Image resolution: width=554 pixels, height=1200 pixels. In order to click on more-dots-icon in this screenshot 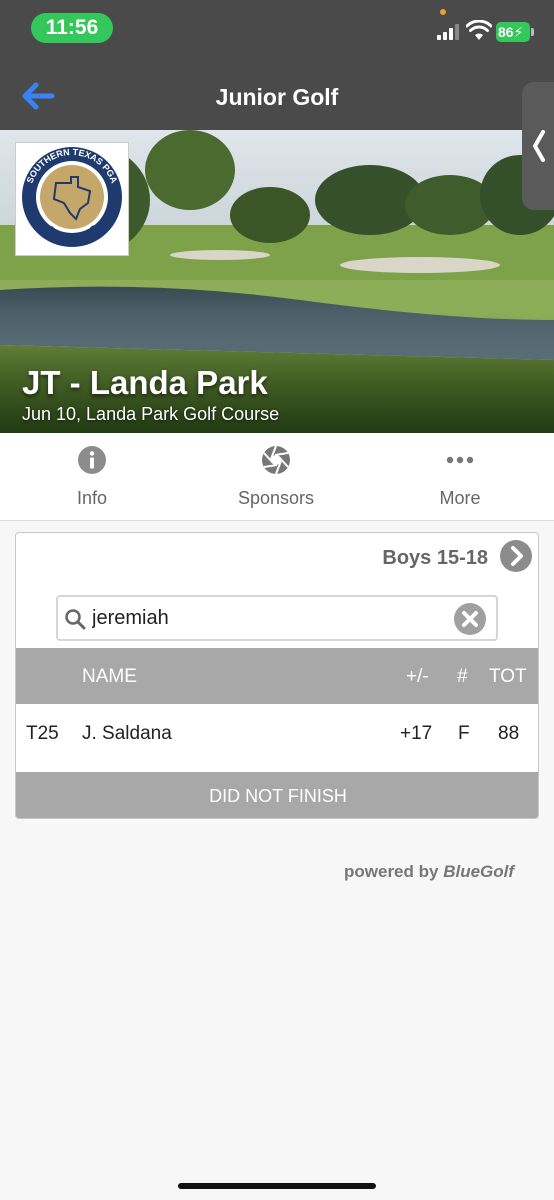, I will do `click(460, 460)`.